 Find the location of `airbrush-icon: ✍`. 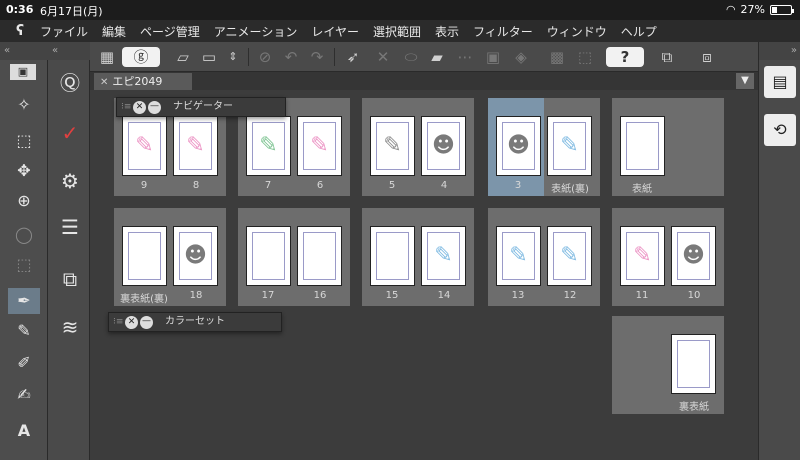

airbrush-icon: ✍ is located at coordinates (24, 395).